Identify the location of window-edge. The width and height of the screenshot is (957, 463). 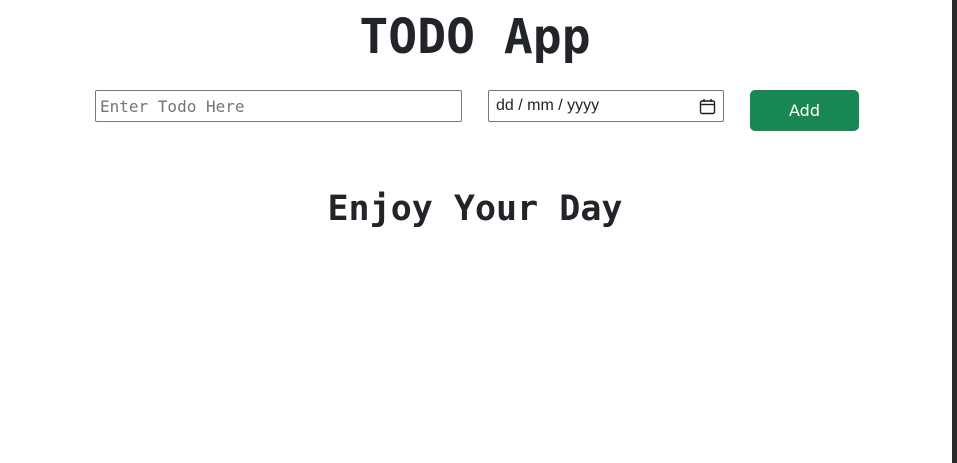
(954, 231).